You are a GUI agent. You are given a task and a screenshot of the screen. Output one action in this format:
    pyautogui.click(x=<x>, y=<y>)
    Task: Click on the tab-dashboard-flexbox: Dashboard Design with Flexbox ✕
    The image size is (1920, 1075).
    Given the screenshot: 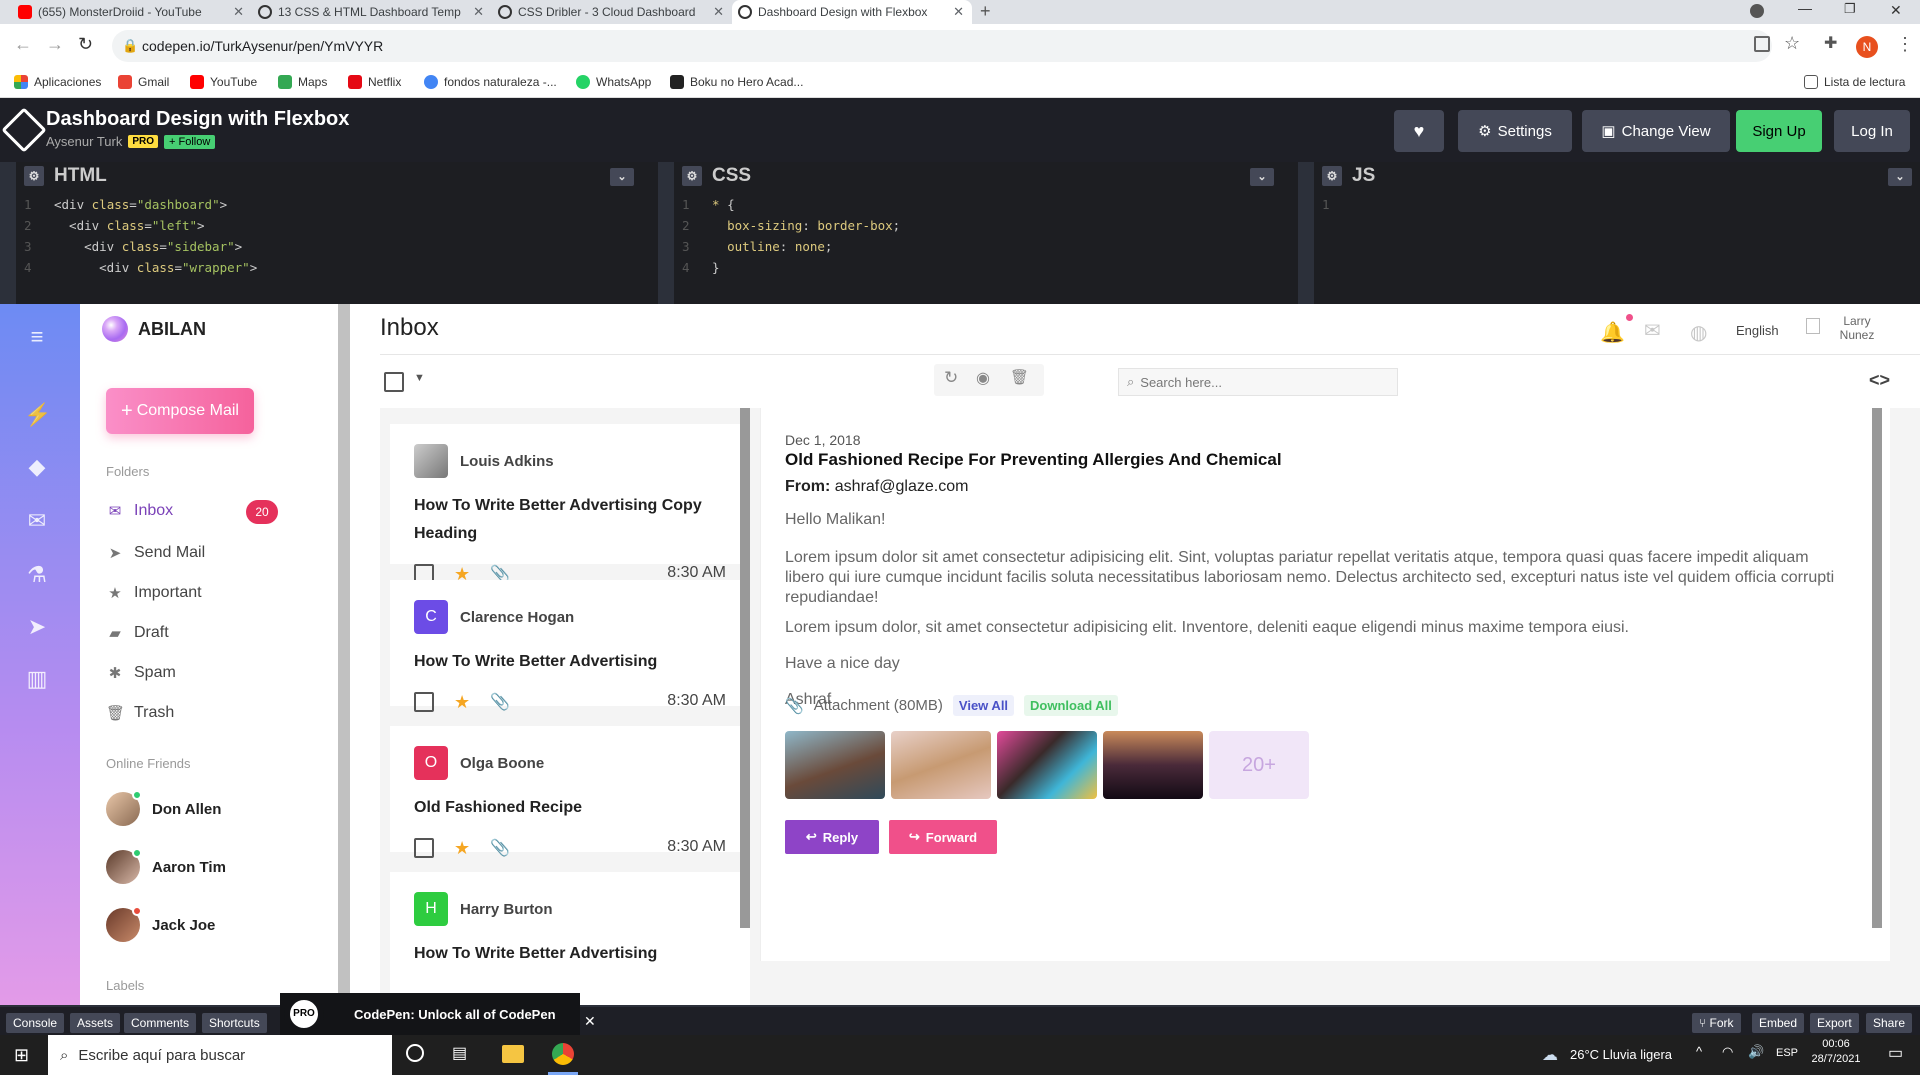 What is the action you would take?
    pyautogui.click(x=852, y=12)
    